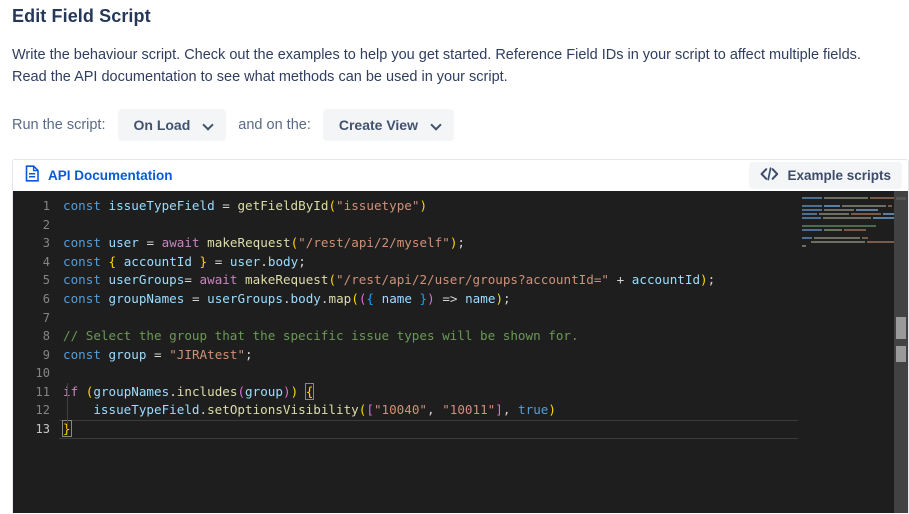 This screenshot has height=514, width=909. Describe the element at coordinates (46, 243) in the screenshot. I see `line-number: 3` at that location.